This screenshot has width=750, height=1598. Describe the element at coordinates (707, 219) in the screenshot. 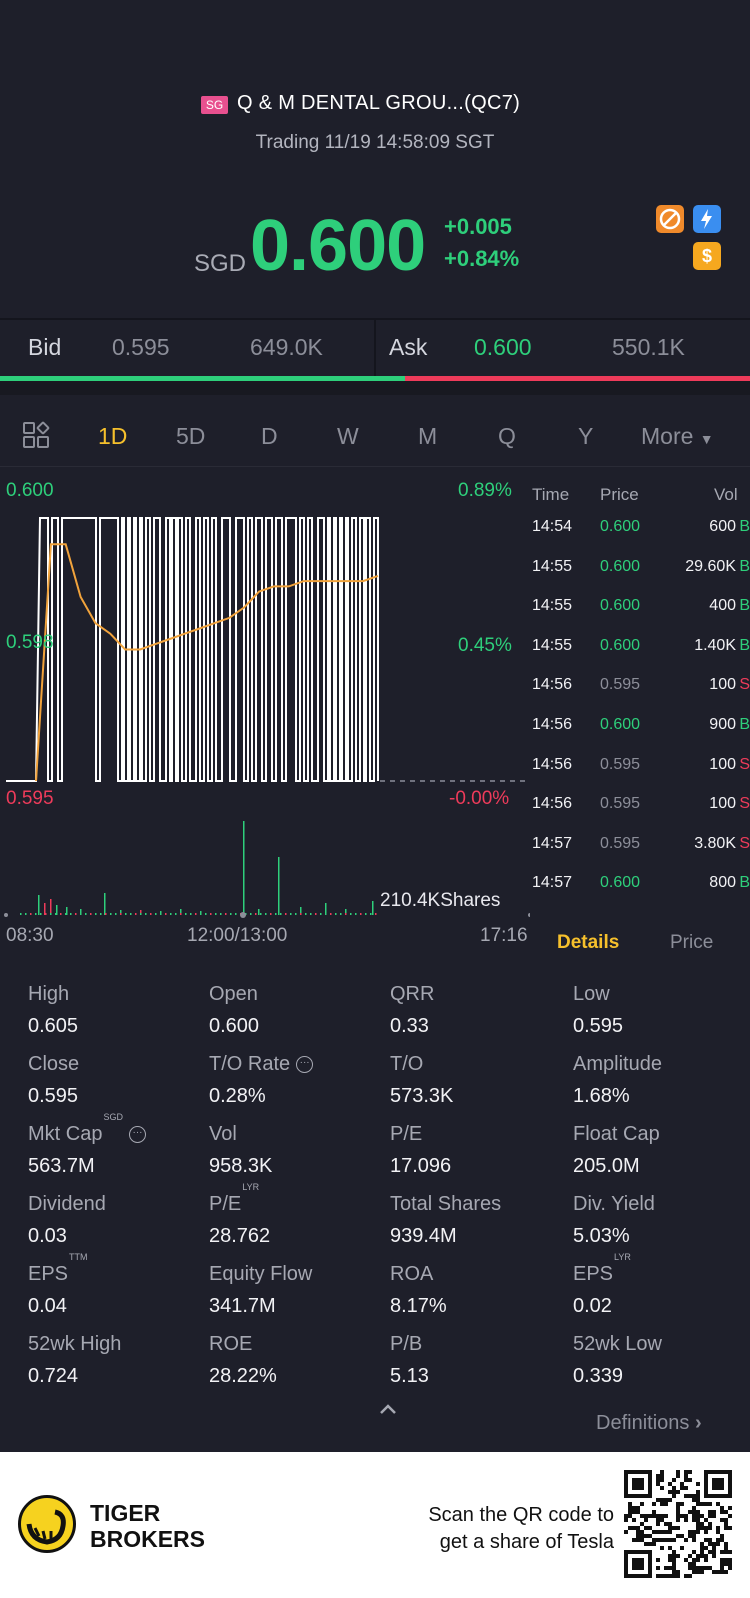

I see `lightning-icon` at that location.